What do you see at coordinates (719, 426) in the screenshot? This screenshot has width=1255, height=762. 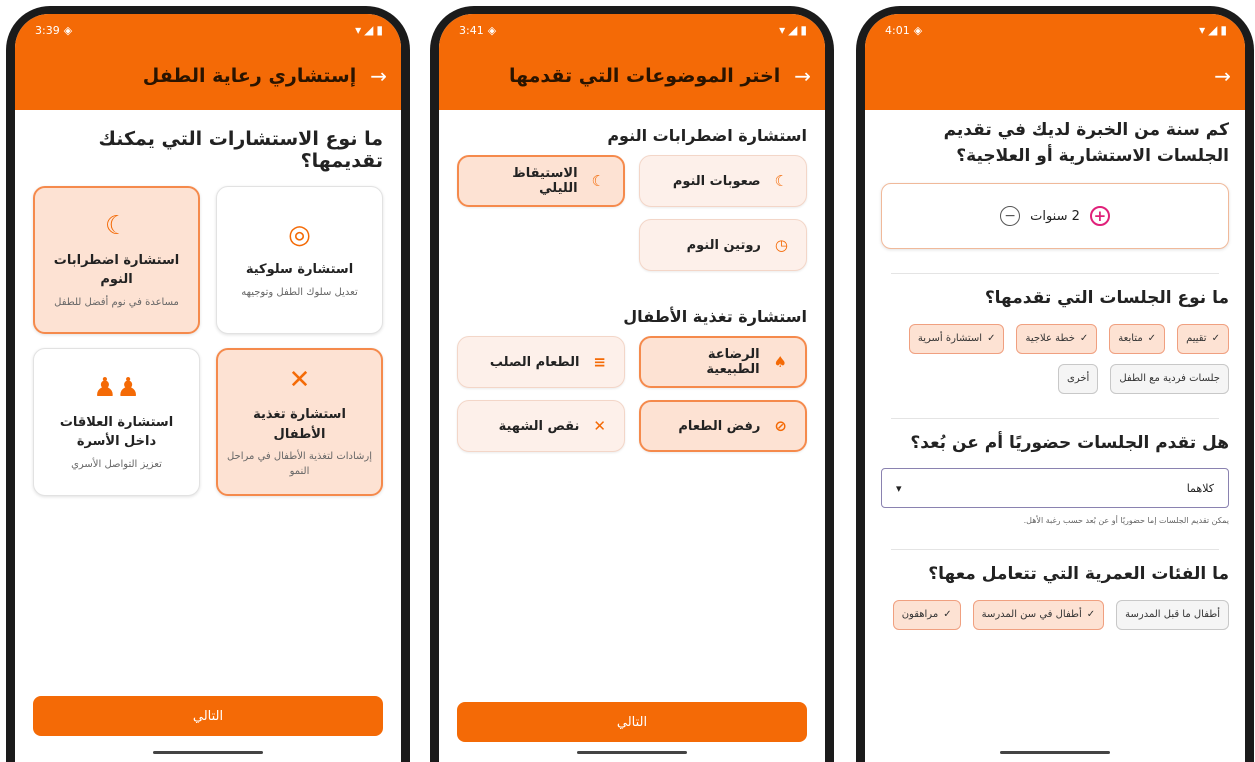 I see `topic-label: رفض الطعام` at bounding box center [719, 426].